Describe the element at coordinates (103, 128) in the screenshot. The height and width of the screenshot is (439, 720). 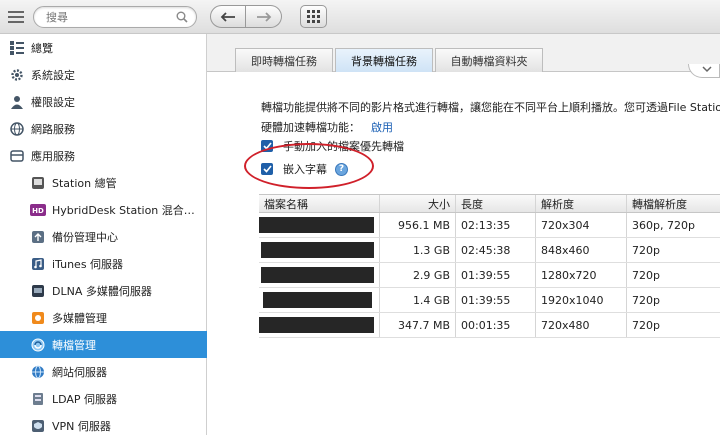
I see `sidebar-item-network-services: 網路服務` at that location.